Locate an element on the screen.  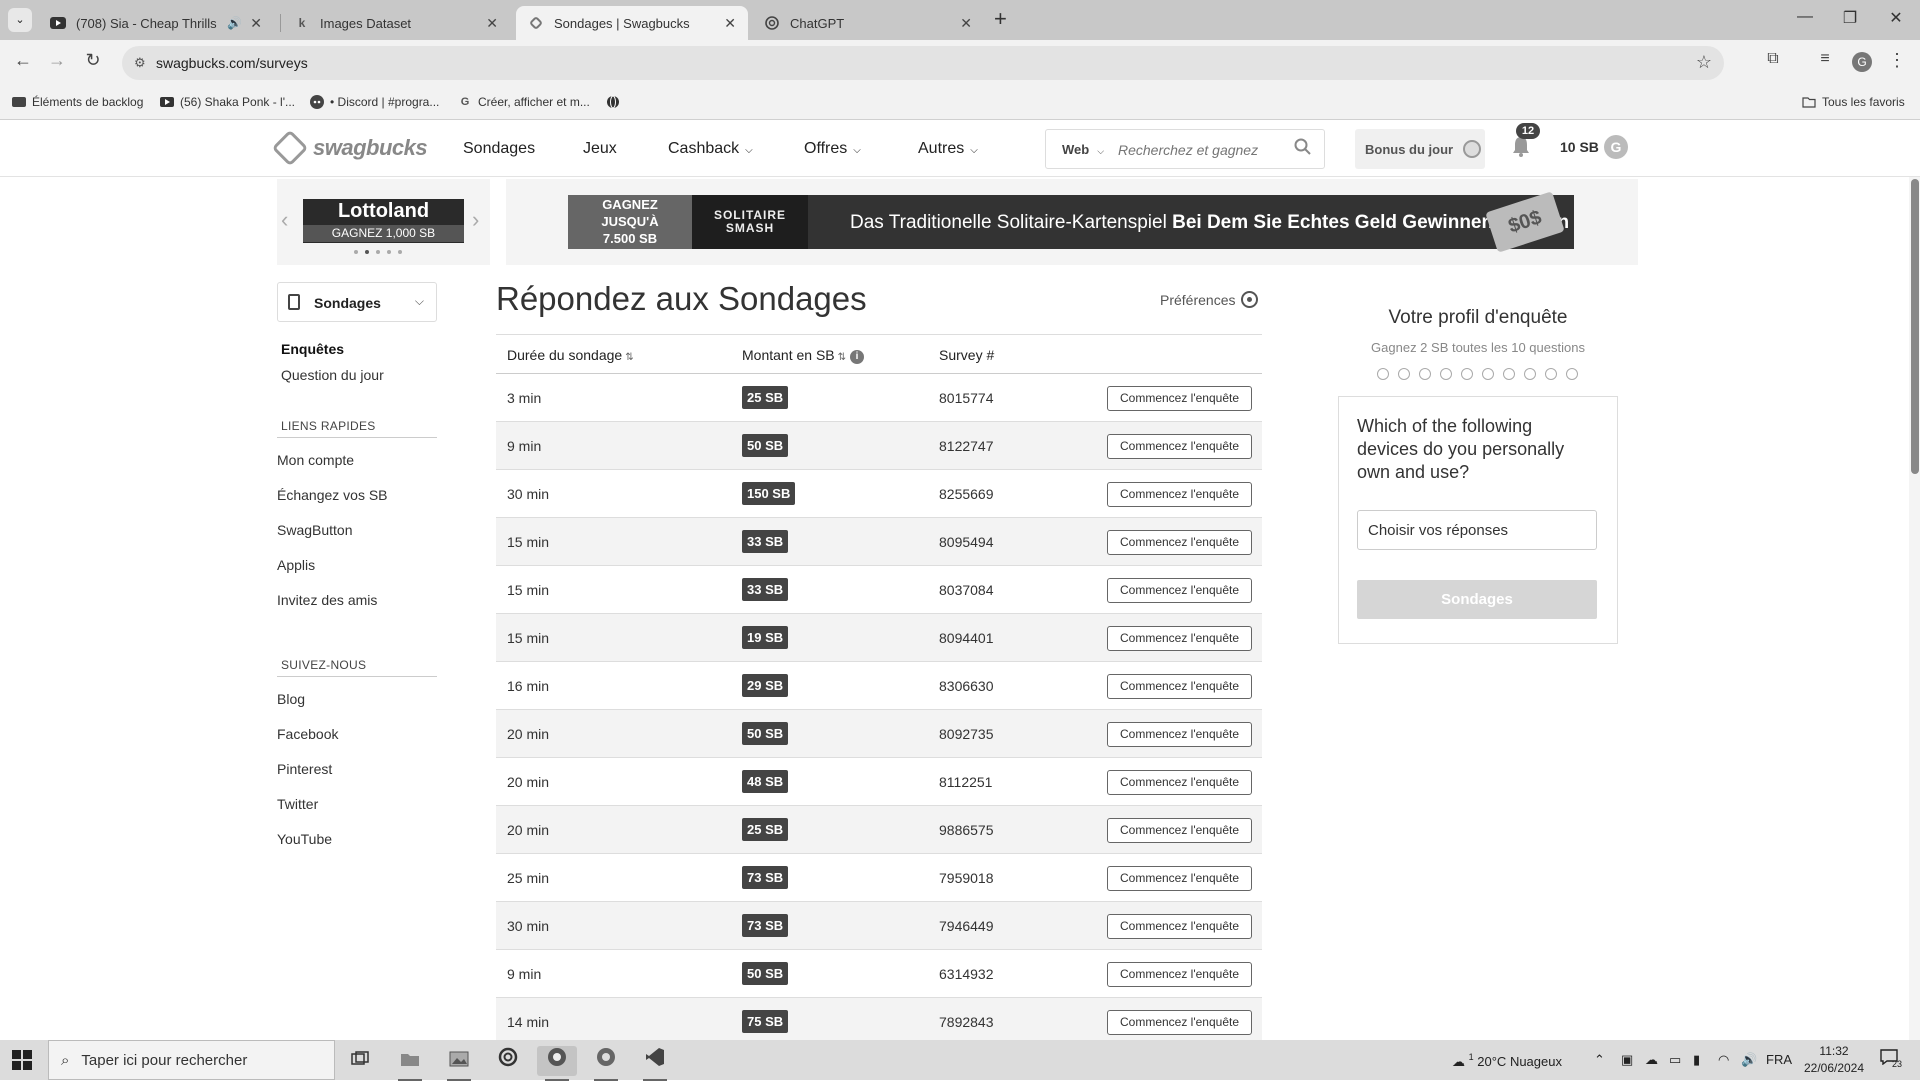
chrome-profile-icon is located at coordinates (606, 1063).